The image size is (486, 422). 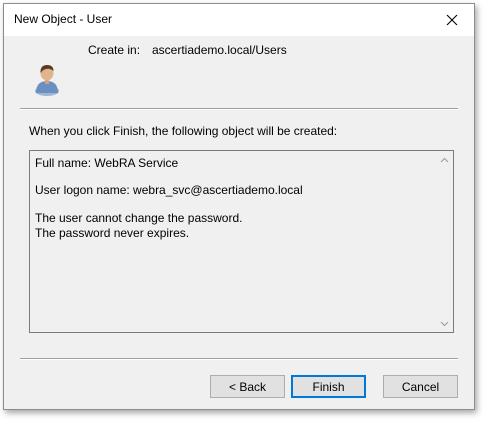 I want to click on vertical-scrollbar, so click(x=444, y=241).